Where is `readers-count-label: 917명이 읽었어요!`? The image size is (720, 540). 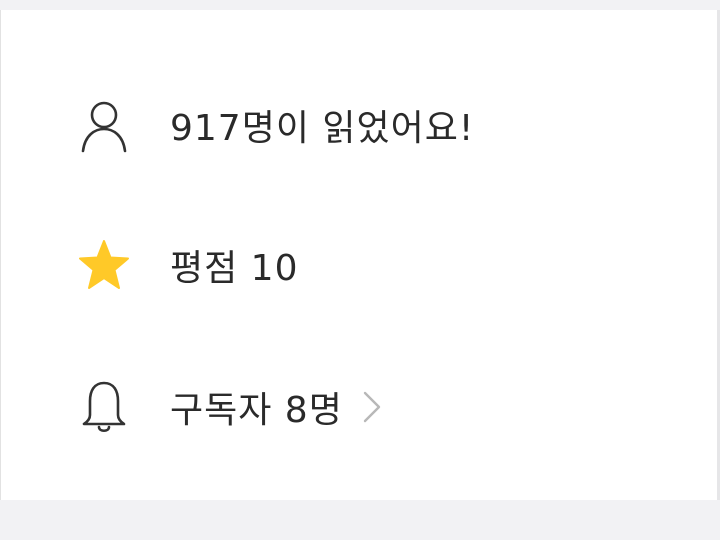 readers-count-label: 917명이 읽었어요! is located at coordinates (322, 128).